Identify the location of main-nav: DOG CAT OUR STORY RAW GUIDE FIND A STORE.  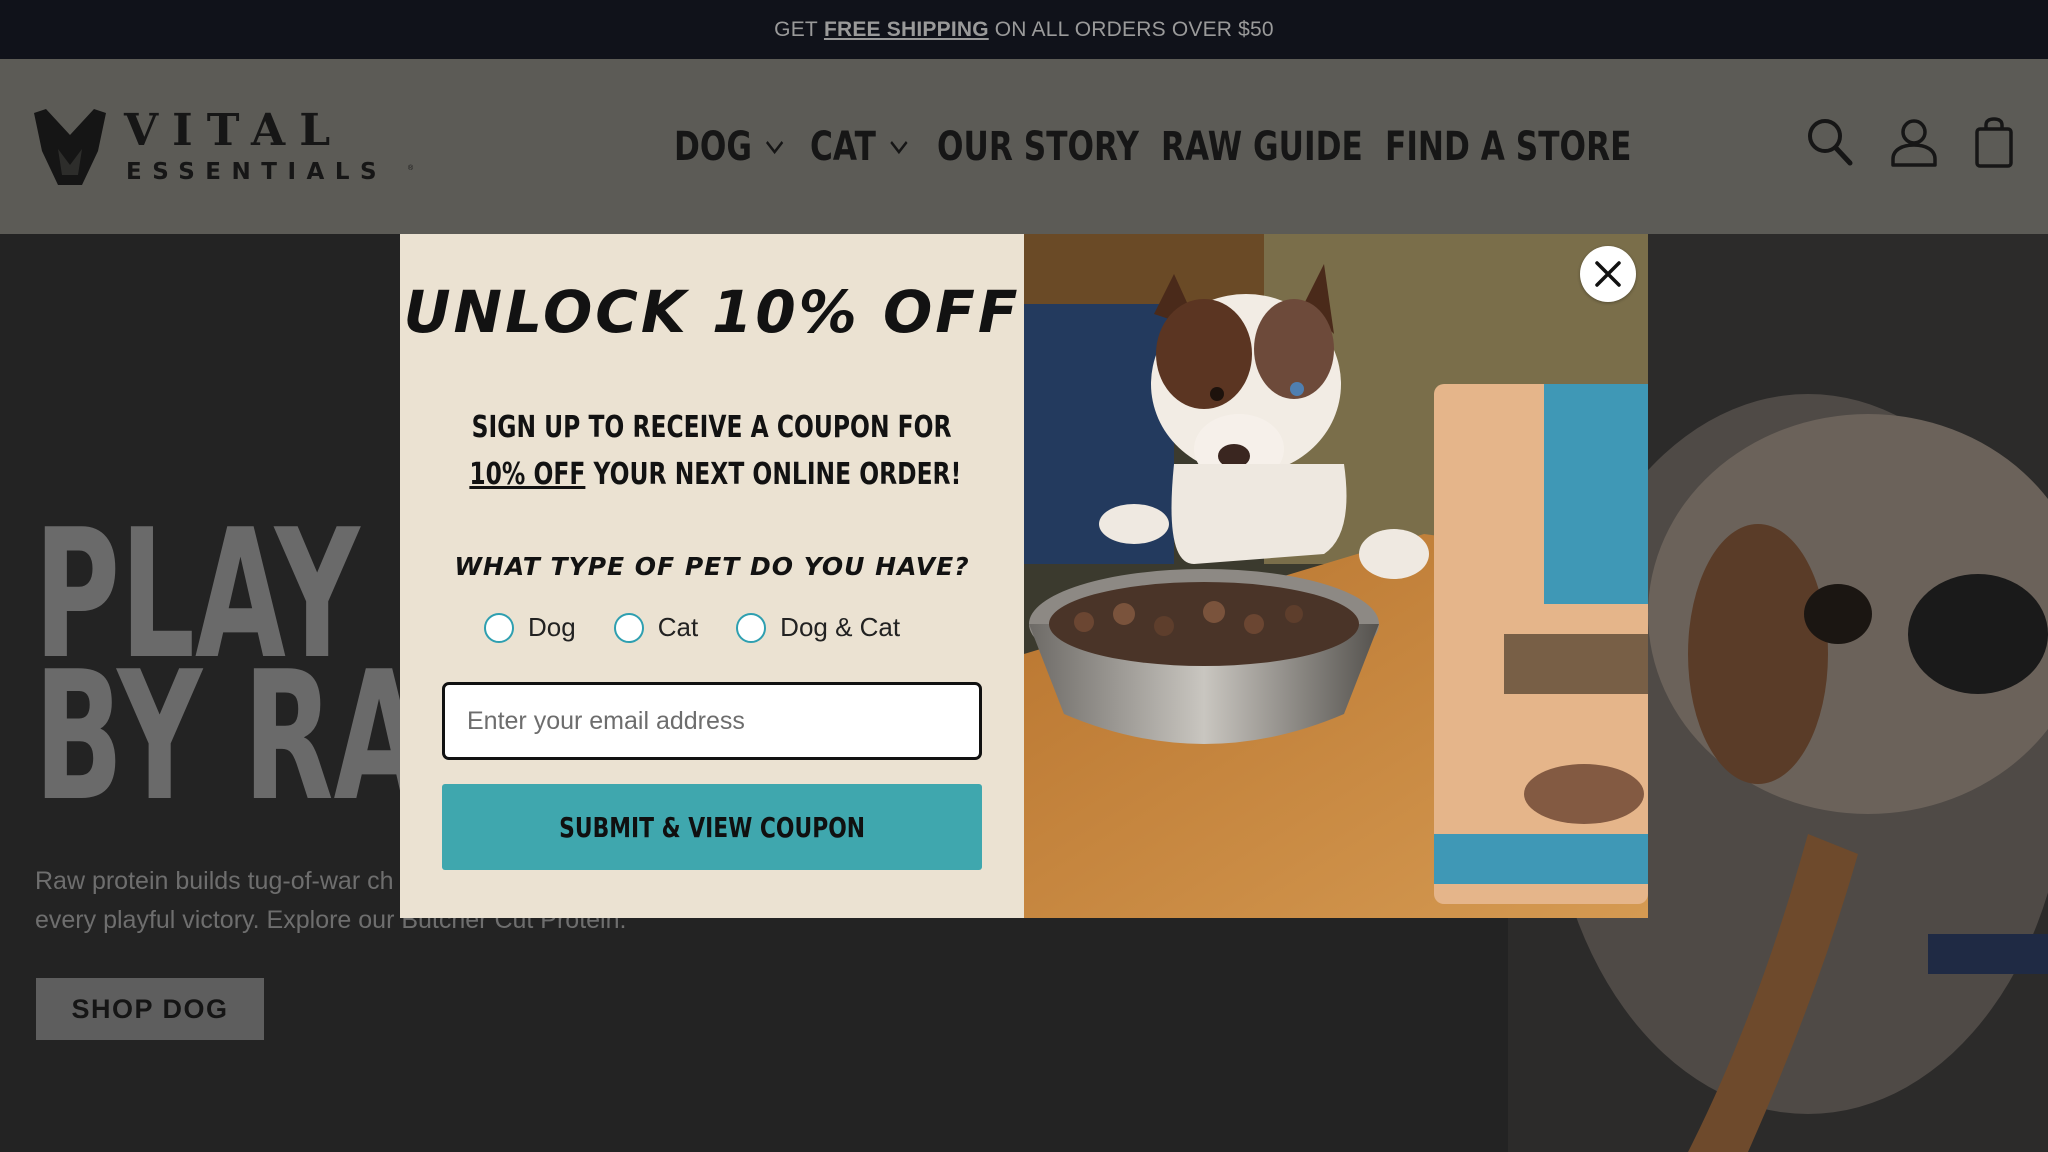
(1152, 146).